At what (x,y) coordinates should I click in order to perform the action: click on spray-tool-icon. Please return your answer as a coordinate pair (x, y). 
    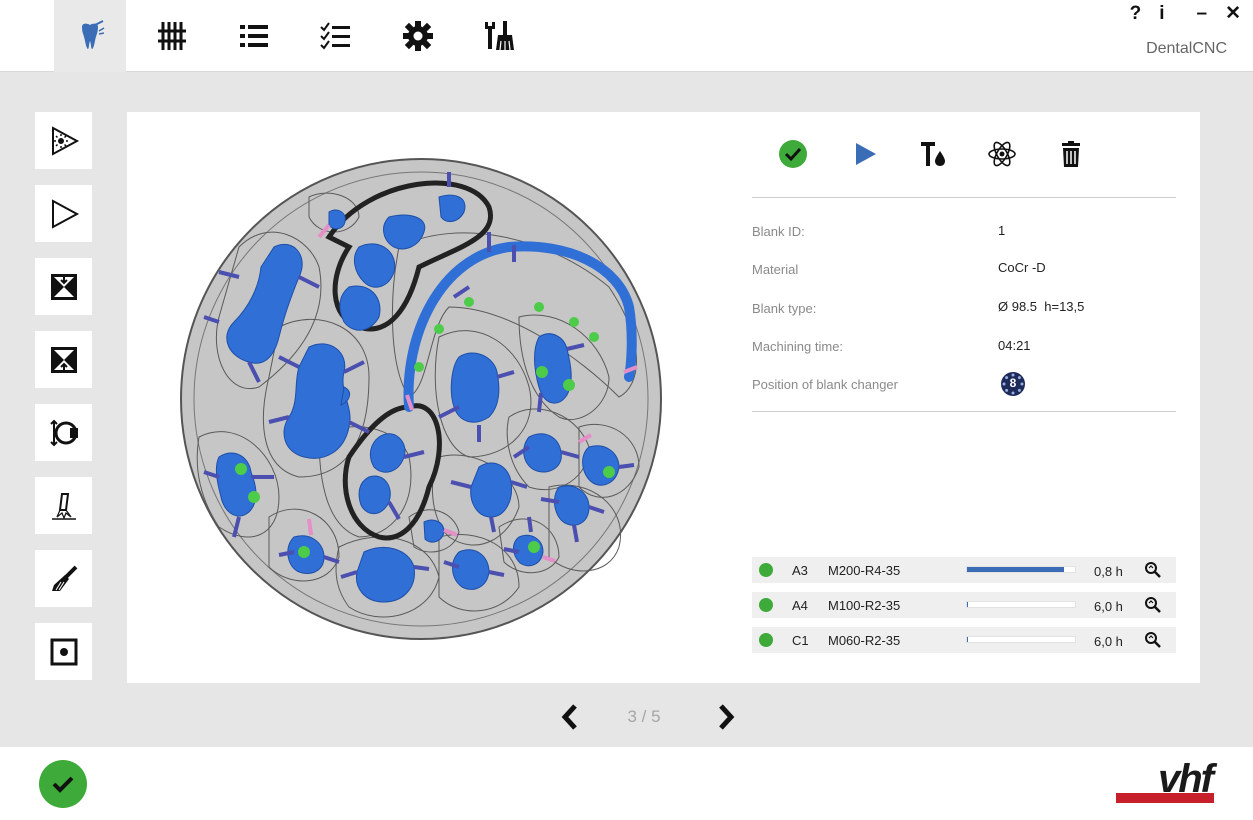
    Looking at the image, I should click on (63, 506).